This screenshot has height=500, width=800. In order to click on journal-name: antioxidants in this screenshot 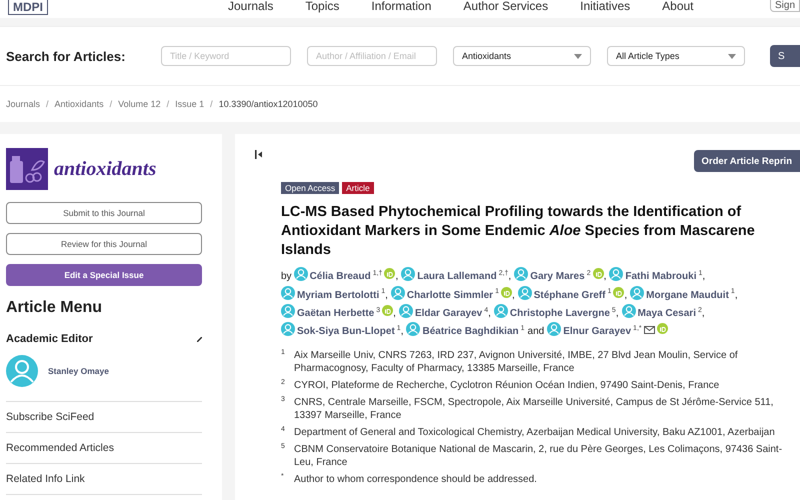, I will do `click(105, 169)`.